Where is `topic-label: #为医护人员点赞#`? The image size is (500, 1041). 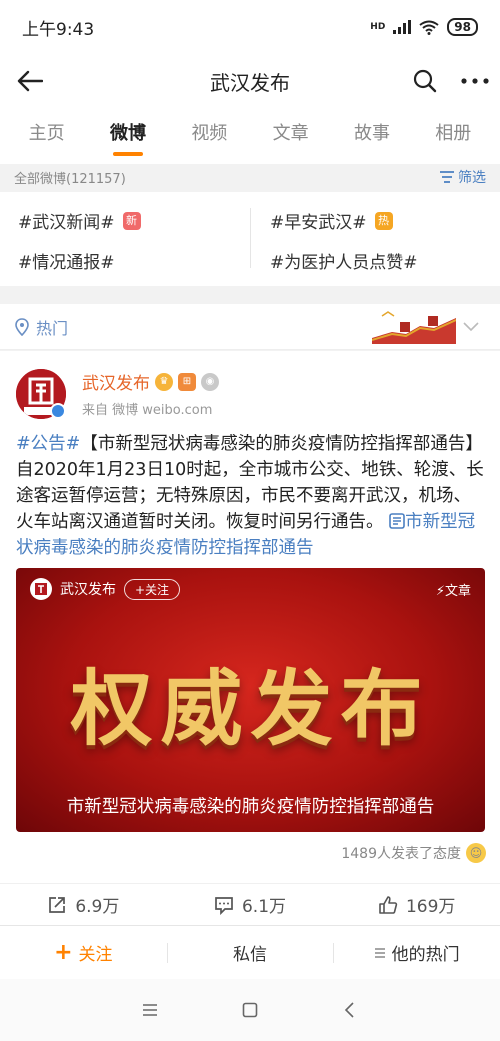 topic-label: #为医护人员点赞# is located at coordinates (344, 263).